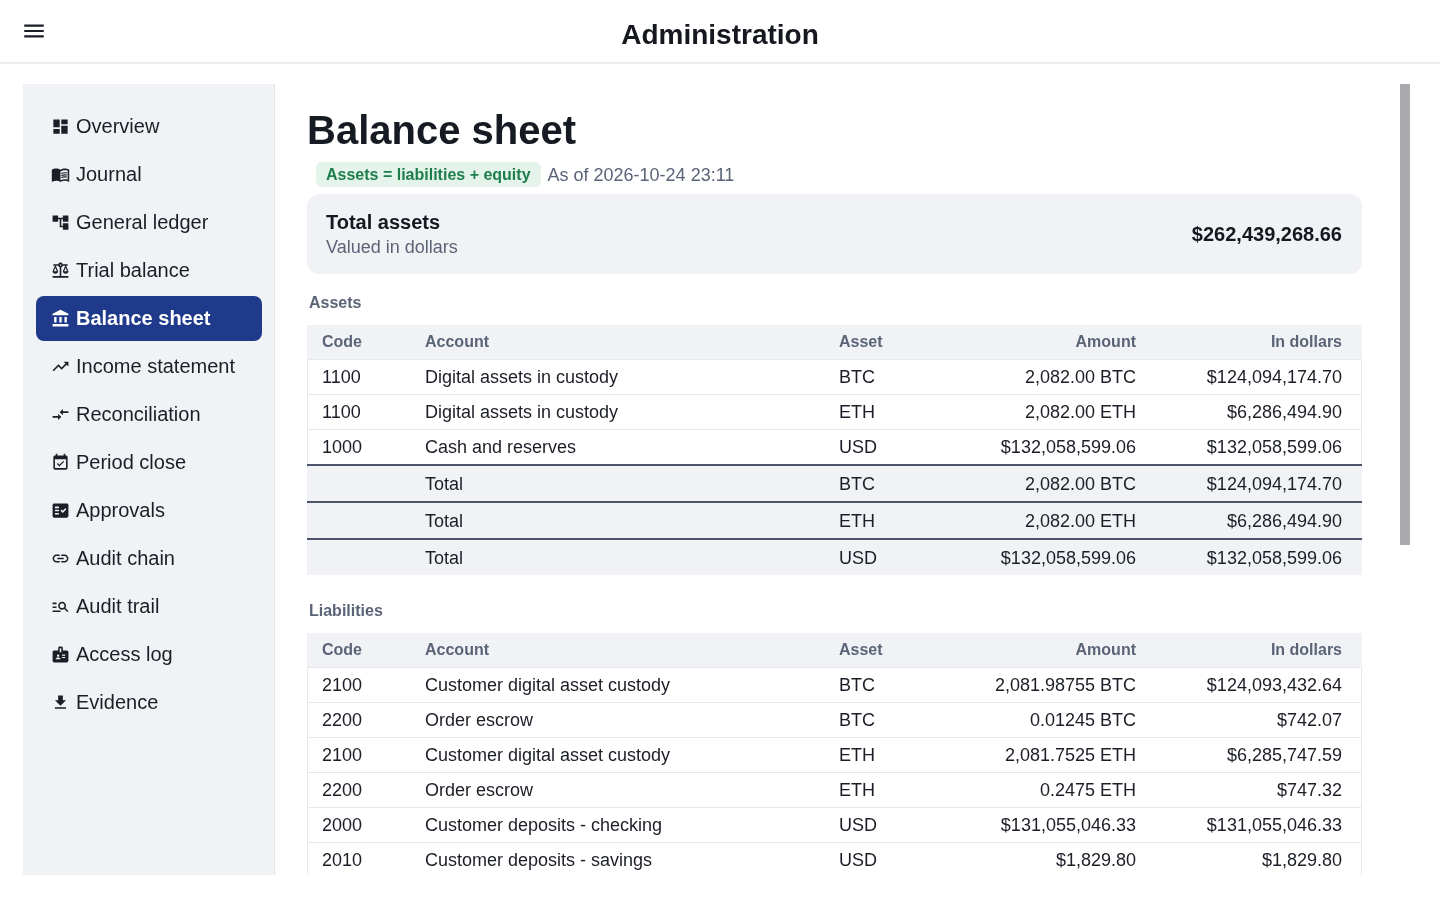  I want to click on checklist-icon, so click(60, 510).